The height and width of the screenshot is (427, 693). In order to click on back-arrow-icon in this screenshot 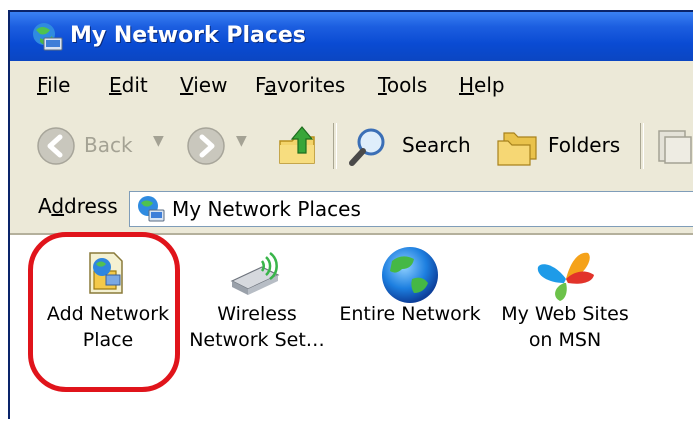, I will do `click(56, 146)`.